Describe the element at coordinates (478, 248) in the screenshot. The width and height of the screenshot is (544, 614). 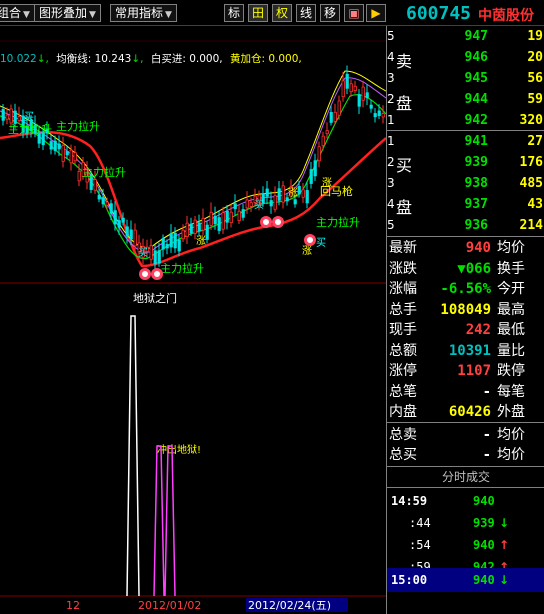
I see `quote-value: 940` at that location.